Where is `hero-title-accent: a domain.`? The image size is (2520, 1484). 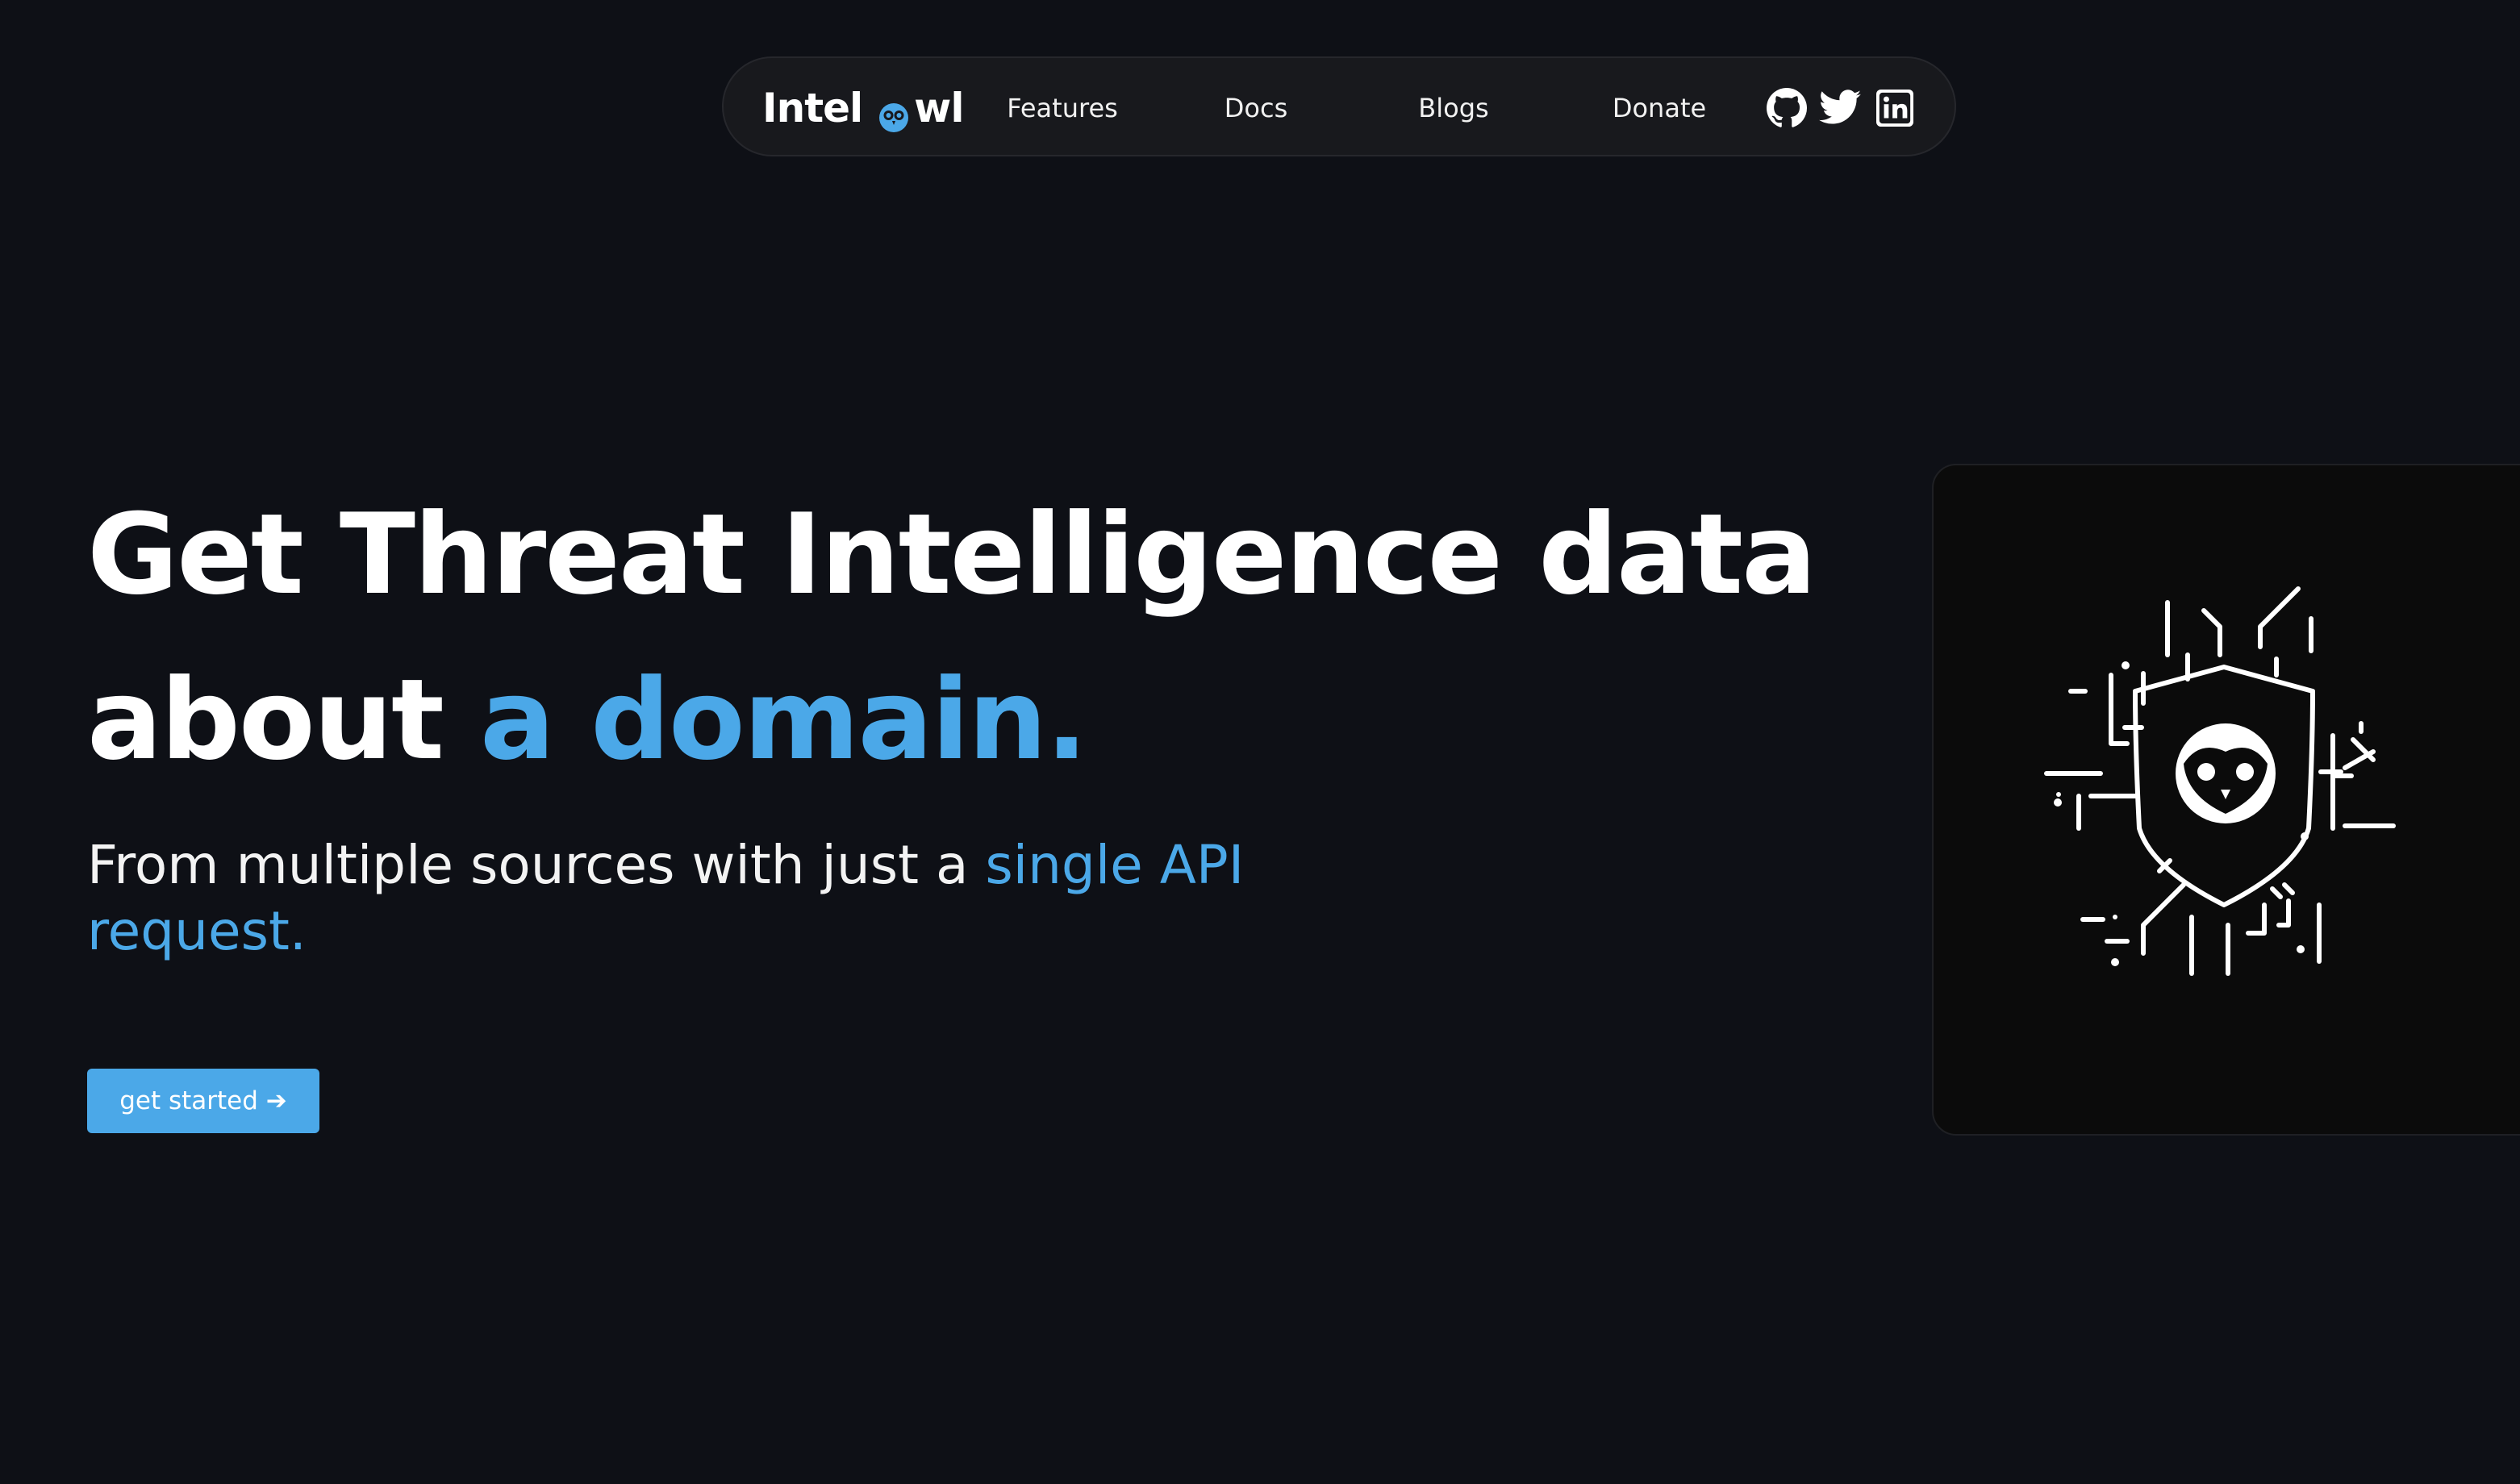 hero-title-accent: a domain. is located at coordinates (784, 720).